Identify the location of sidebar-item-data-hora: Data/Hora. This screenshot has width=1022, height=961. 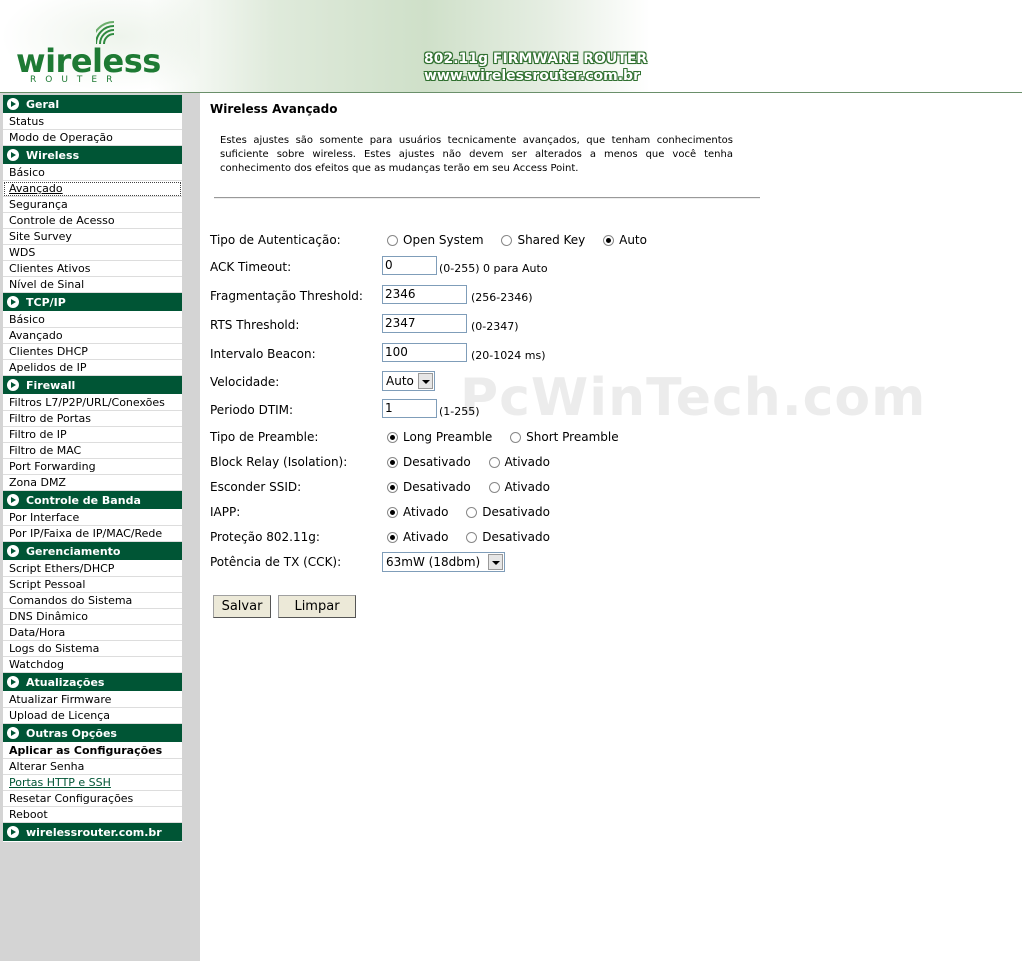
(92, 633).